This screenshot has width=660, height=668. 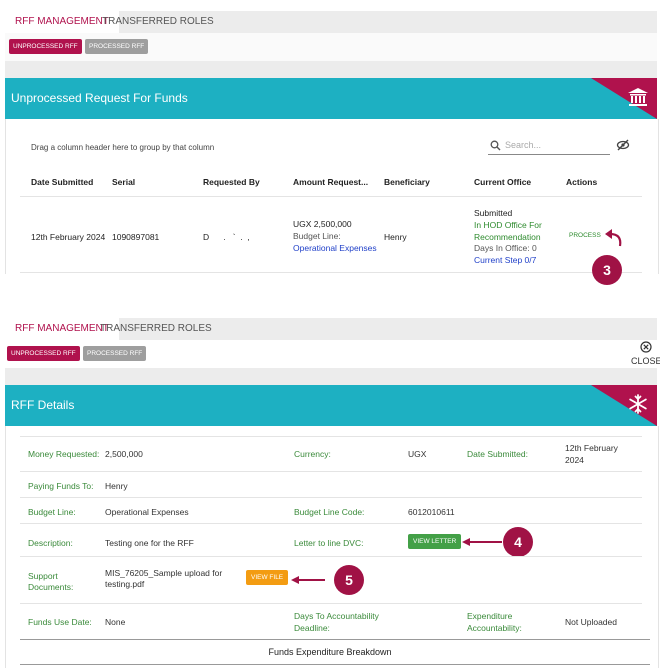 What do you see at coordinates (45, 46) in the screenshot?
I see `unprocessed-rff-button: UNPROCESSED RFF` at bounding box center [45, 46].